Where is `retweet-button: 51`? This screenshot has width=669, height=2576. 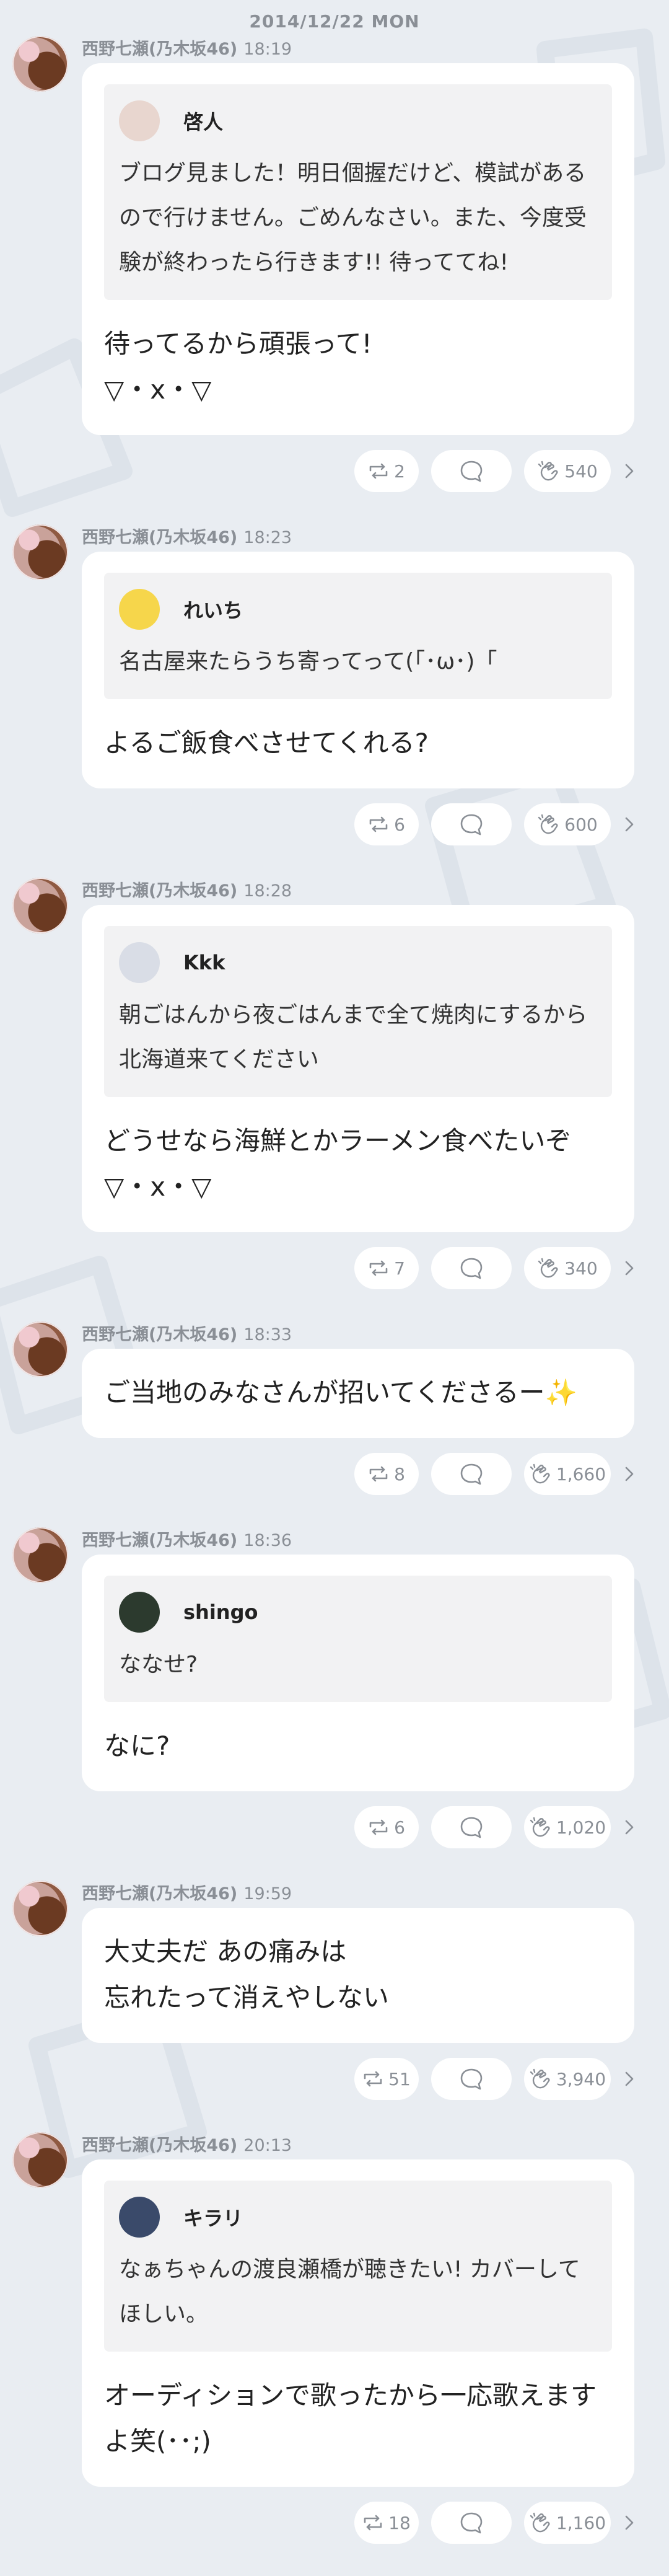
retweet-button: 51 is located at coordinates (387, 2079).